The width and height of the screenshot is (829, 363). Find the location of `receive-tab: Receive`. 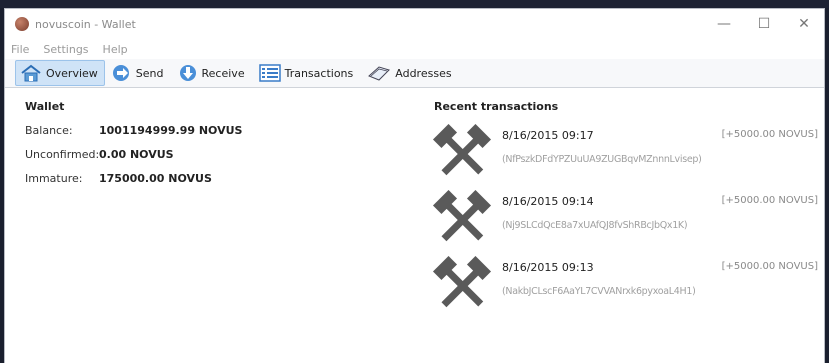

receive-tab: Receive is located at coordinates (212, 73).